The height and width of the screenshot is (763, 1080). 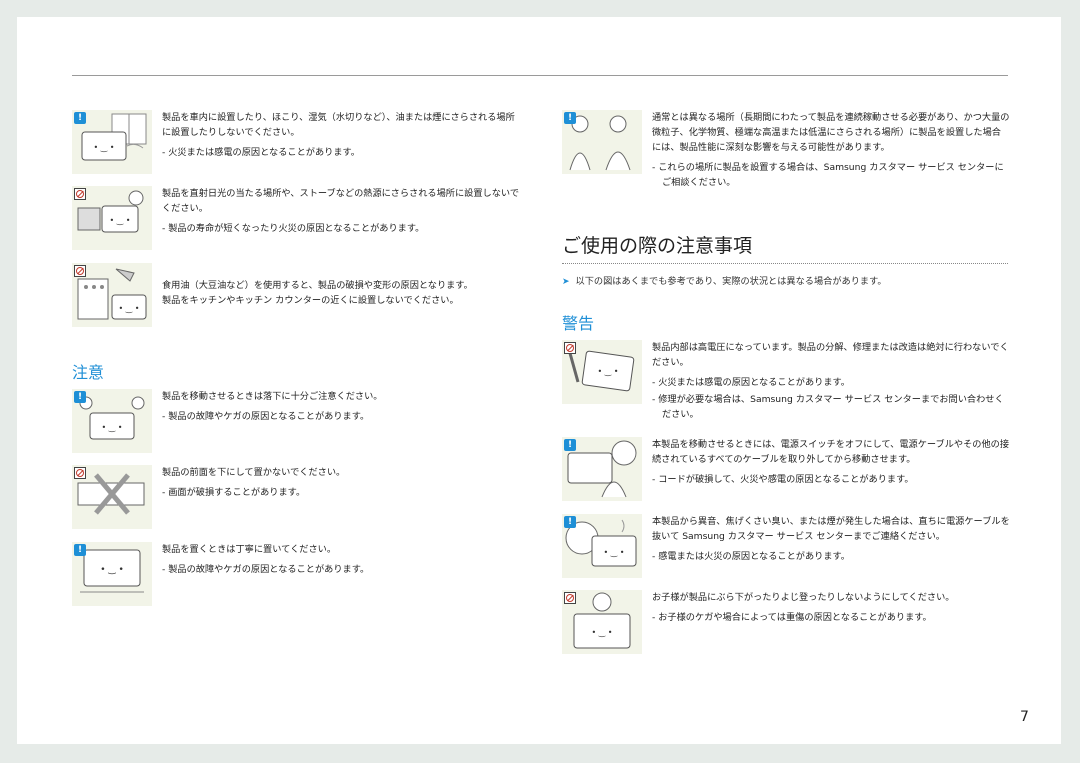 I want to click on intro-note: ➤ 以下の図はあくまでも参考であり、実際の状況とは異なる場合があります。, so click(x=724, y=280).